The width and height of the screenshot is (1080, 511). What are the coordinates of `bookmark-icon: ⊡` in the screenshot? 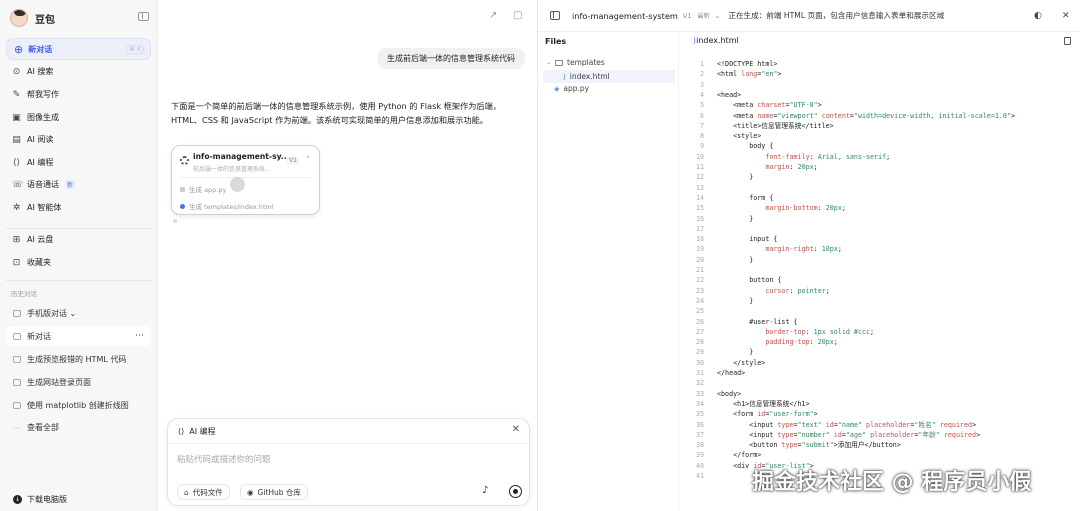 It's located at (16, 262).